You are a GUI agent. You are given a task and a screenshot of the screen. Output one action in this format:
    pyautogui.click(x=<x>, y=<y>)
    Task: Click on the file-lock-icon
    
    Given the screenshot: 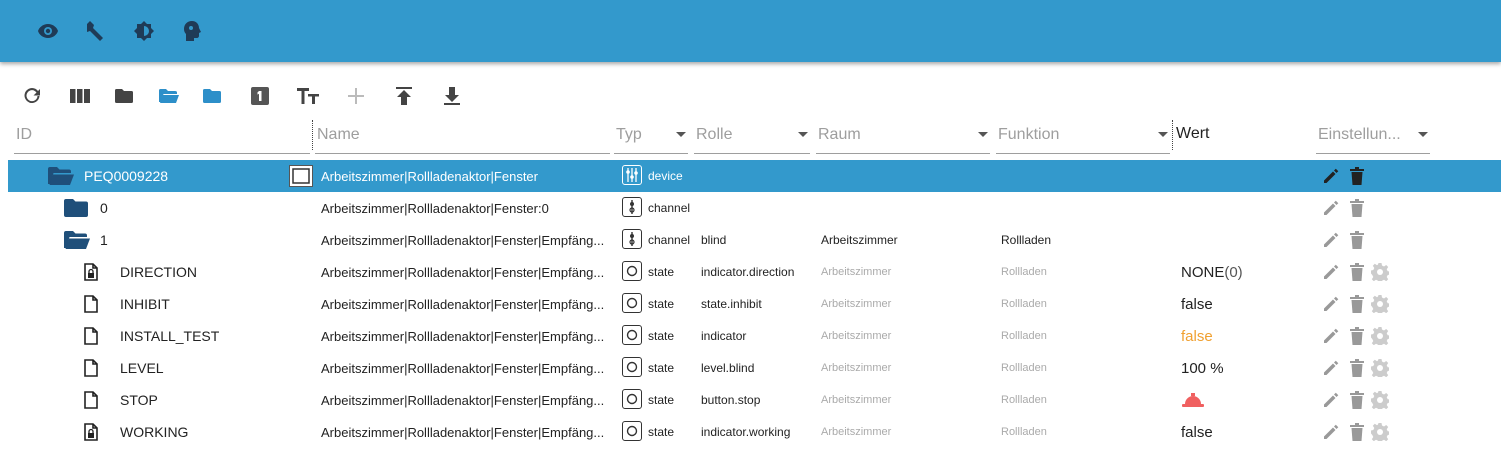 What is the action you would take?
    pyautogui.click(x=99, y=432)
    